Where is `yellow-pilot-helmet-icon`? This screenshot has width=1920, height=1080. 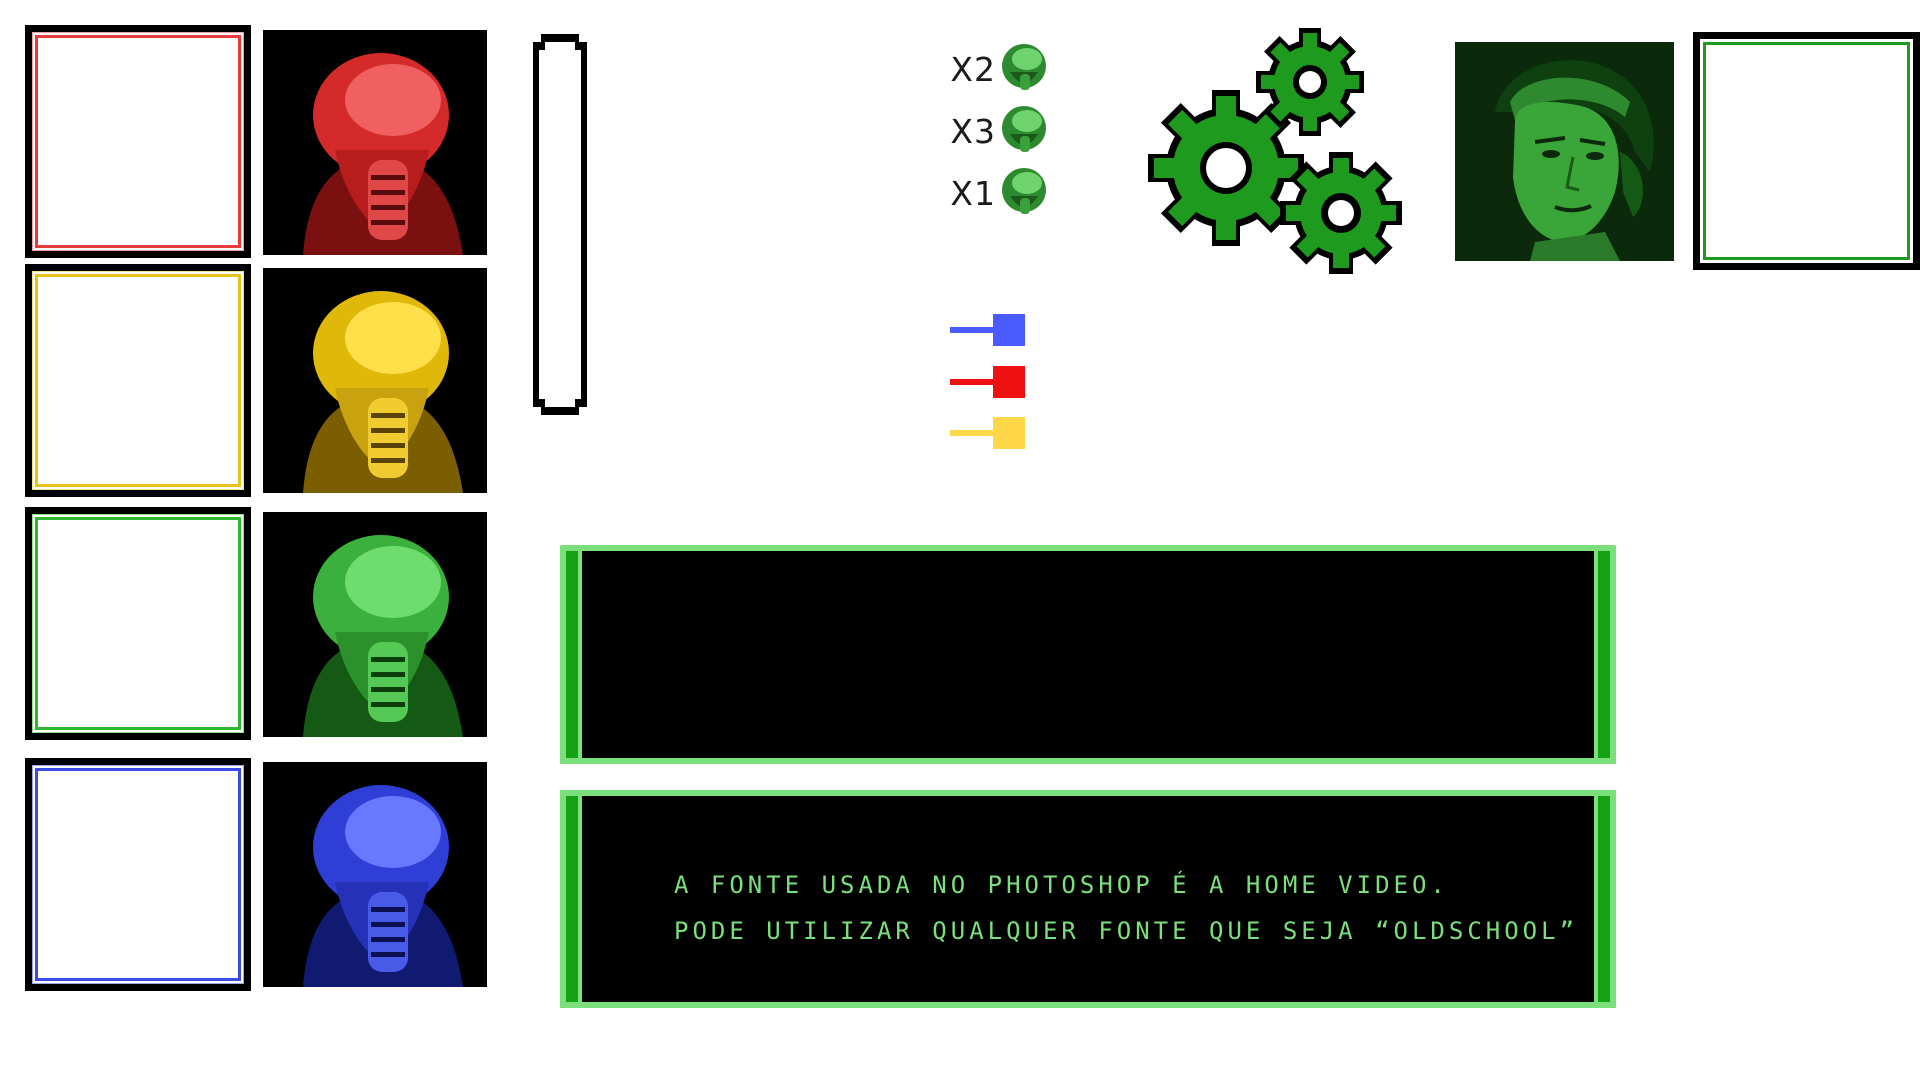 yellow-pilot-helmet-icon is located at coordinates (383, 392).